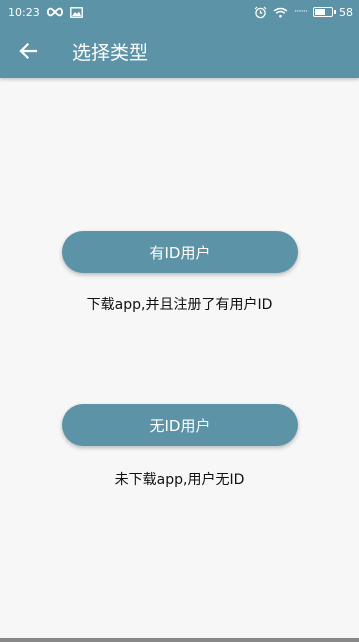  I want to click on infinity-icon, so click(55, 12).